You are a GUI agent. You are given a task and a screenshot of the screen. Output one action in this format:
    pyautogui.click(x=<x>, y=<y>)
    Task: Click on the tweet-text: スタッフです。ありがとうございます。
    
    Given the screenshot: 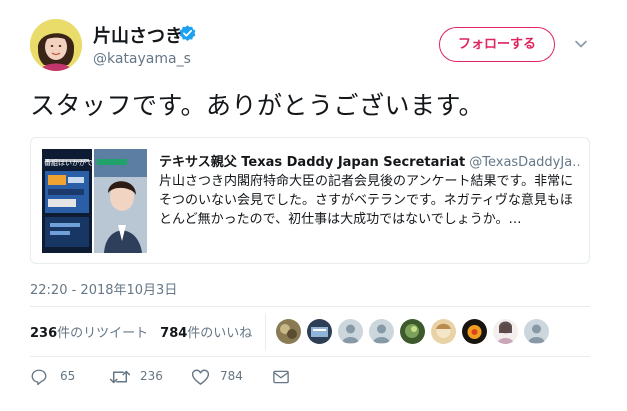 What is the action you would take?
    pyautogui.click(x=257, y=105)
    